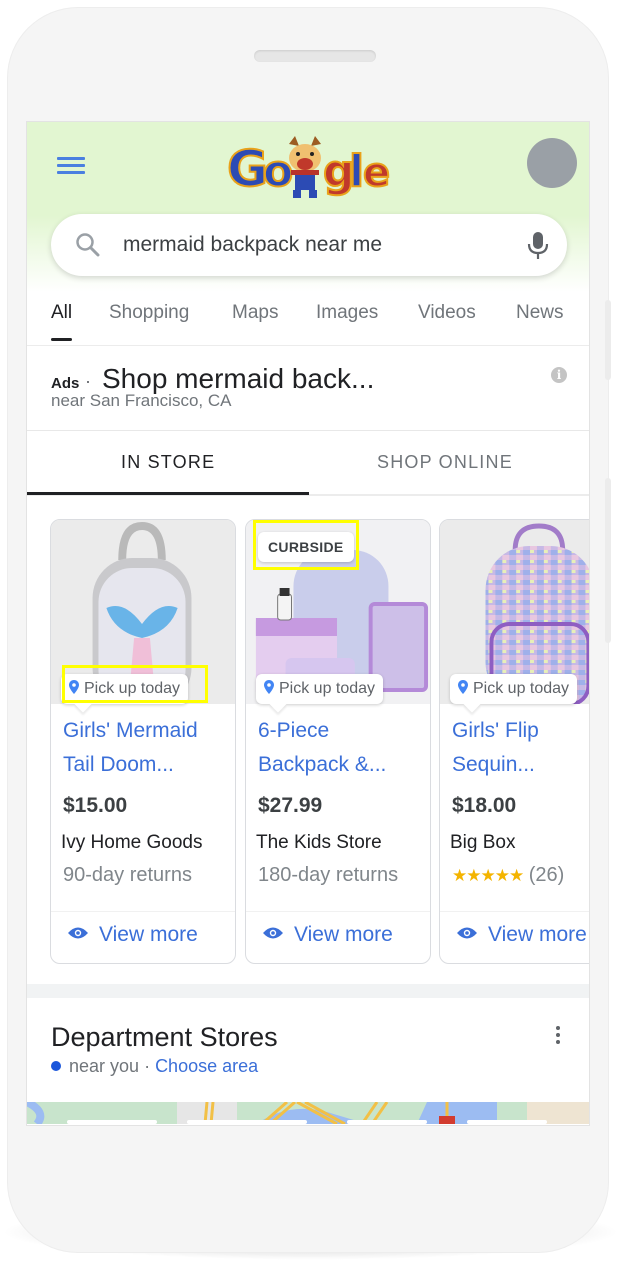  I want to click on product-rating: ★★★★★ (26), so click(508, 875).